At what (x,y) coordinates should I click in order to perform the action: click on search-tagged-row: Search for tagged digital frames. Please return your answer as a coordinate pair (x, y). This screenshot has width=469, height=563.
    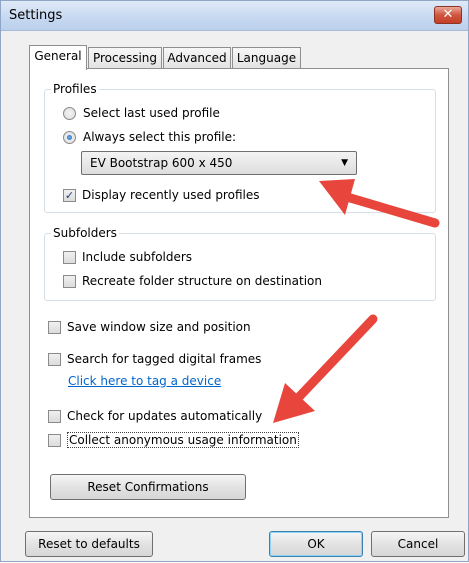
    Looking at the image, I should click on (154, 359).